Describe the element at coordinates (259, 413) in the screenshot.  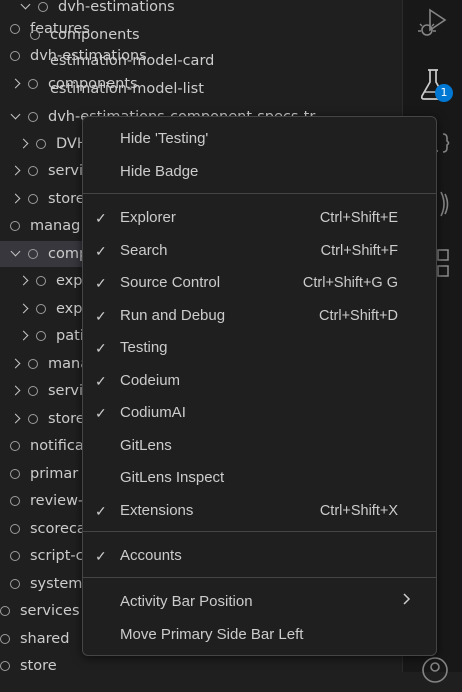
I see `menu-item-codiumai: ✓ CodiumAI` at that location.